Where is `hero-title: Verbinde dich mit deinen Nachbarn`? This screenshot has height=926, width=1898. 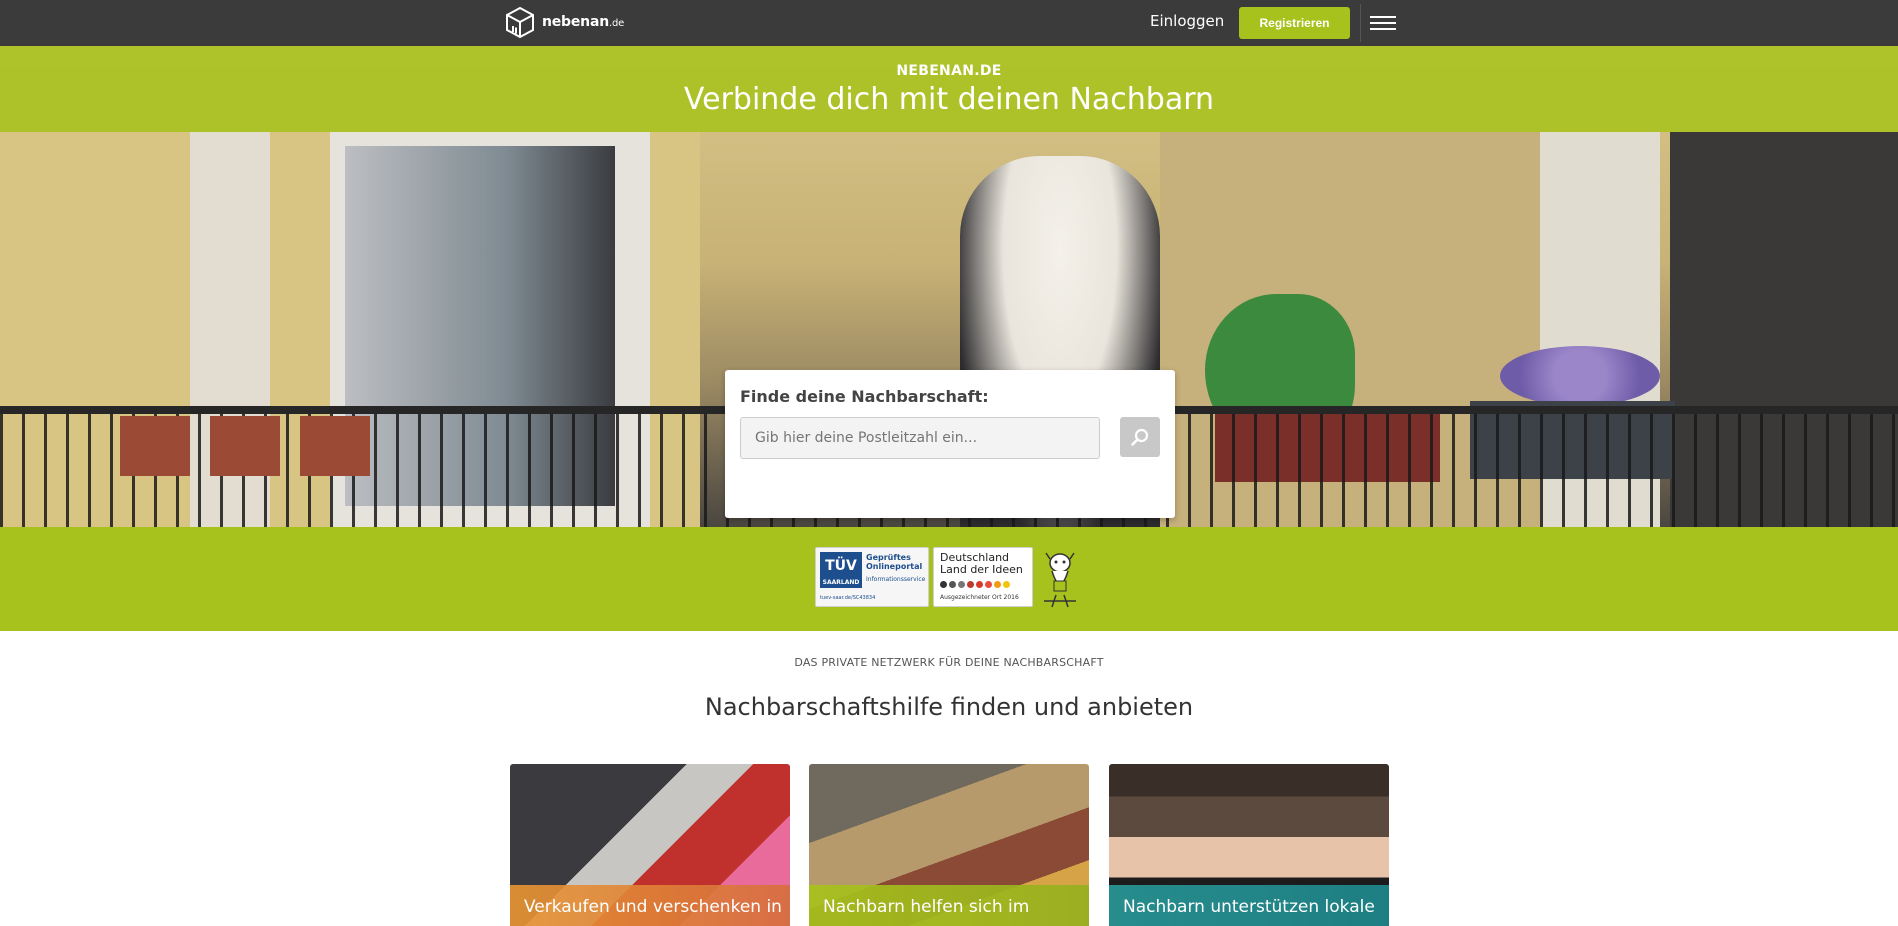
hero-title: Verbinde dich mit deinen Nachbarn is located at coordinates (949, 99).